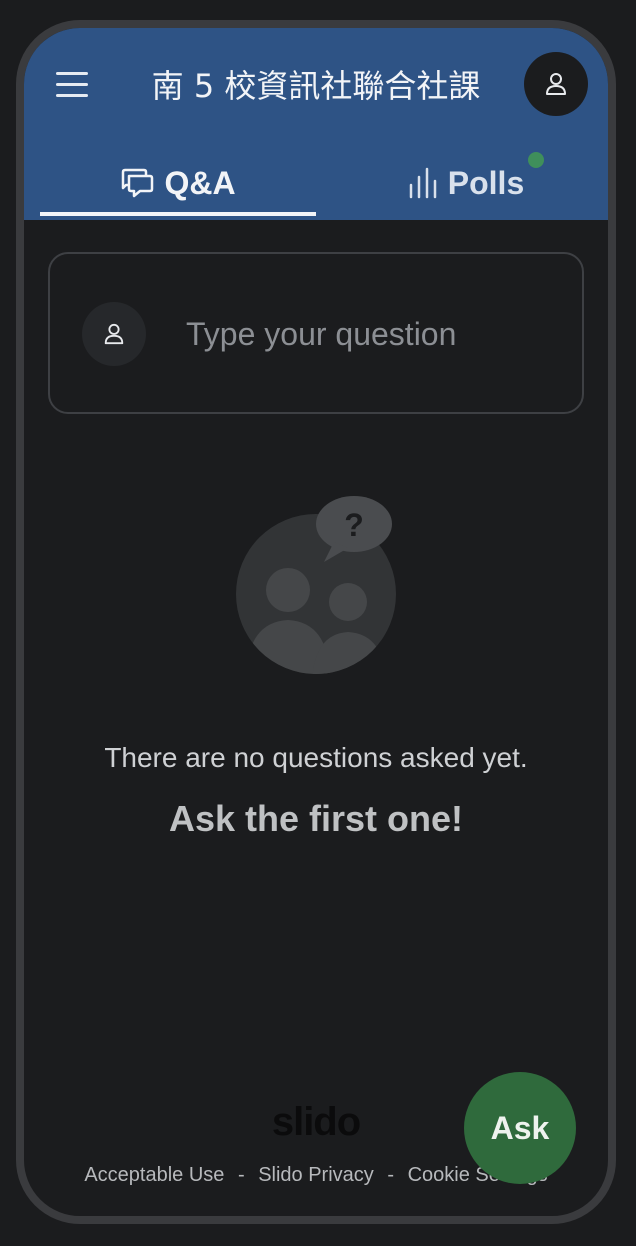 The width and height of the screenshot is (636, 1246). Describe the element at coordinates (138, 183) in the screenshot. I see `chat-bubbles-icon` at that location.